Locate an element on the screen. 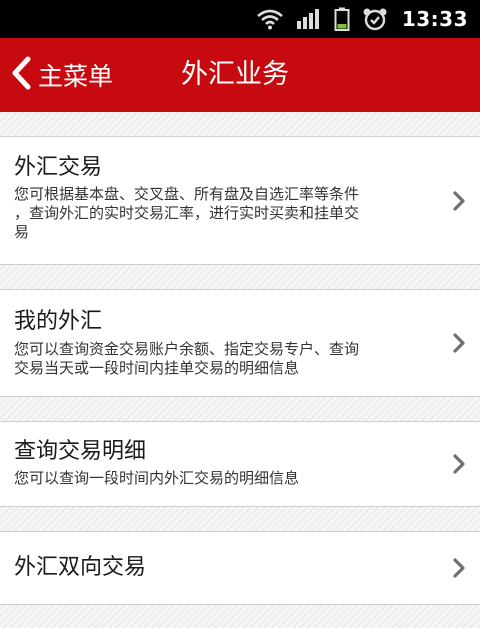  page-title: 外汇业务 is located at coordinates (235, 74).